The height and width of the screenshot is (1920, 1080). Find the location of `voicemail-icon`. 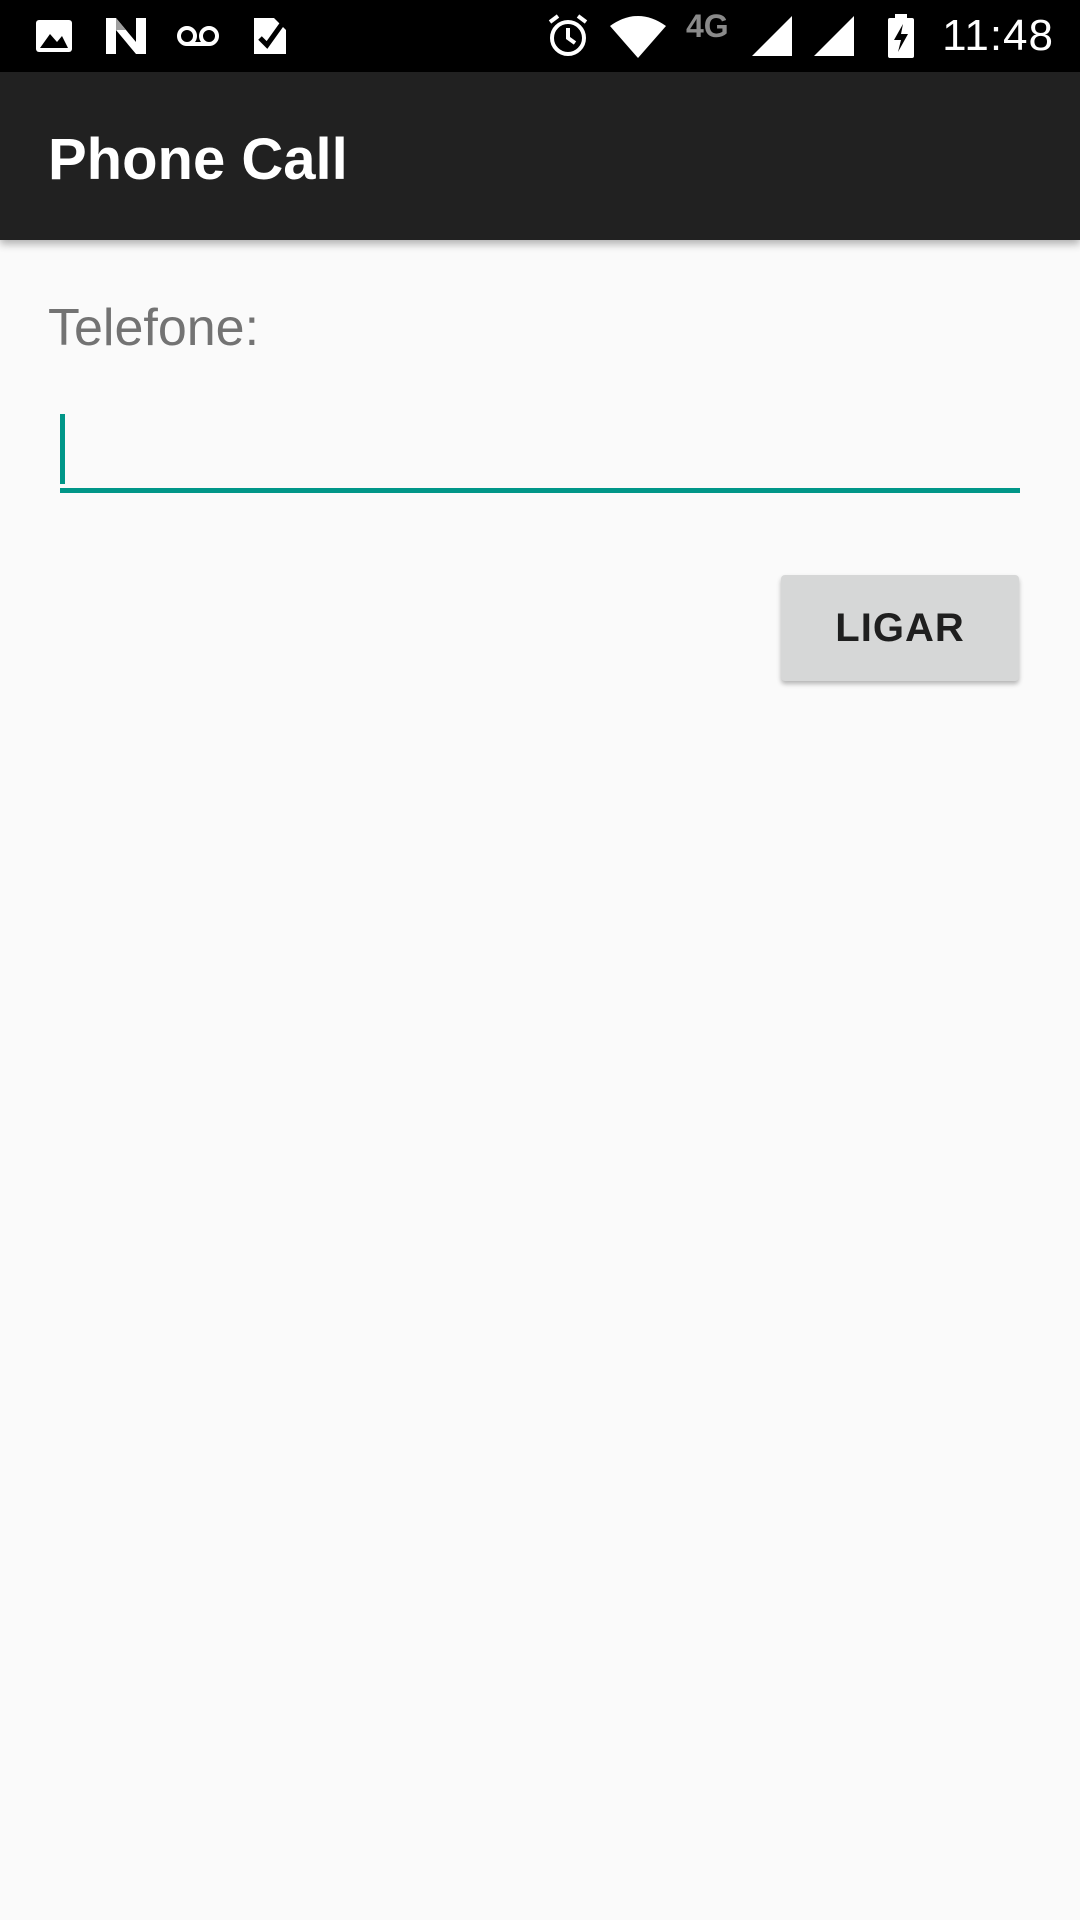

voicemail-icon is located at coordinates (198, 36).